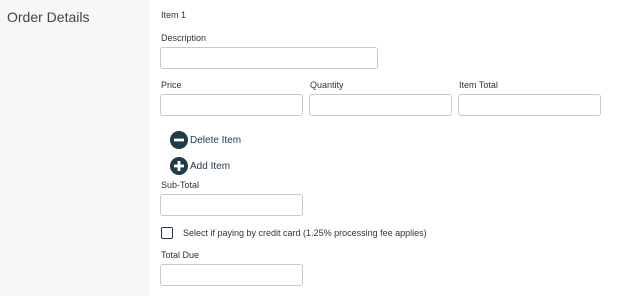  Describe the element at coordinates (48, 17) in the screenshot. I see `section-title: Order Details` at that location.